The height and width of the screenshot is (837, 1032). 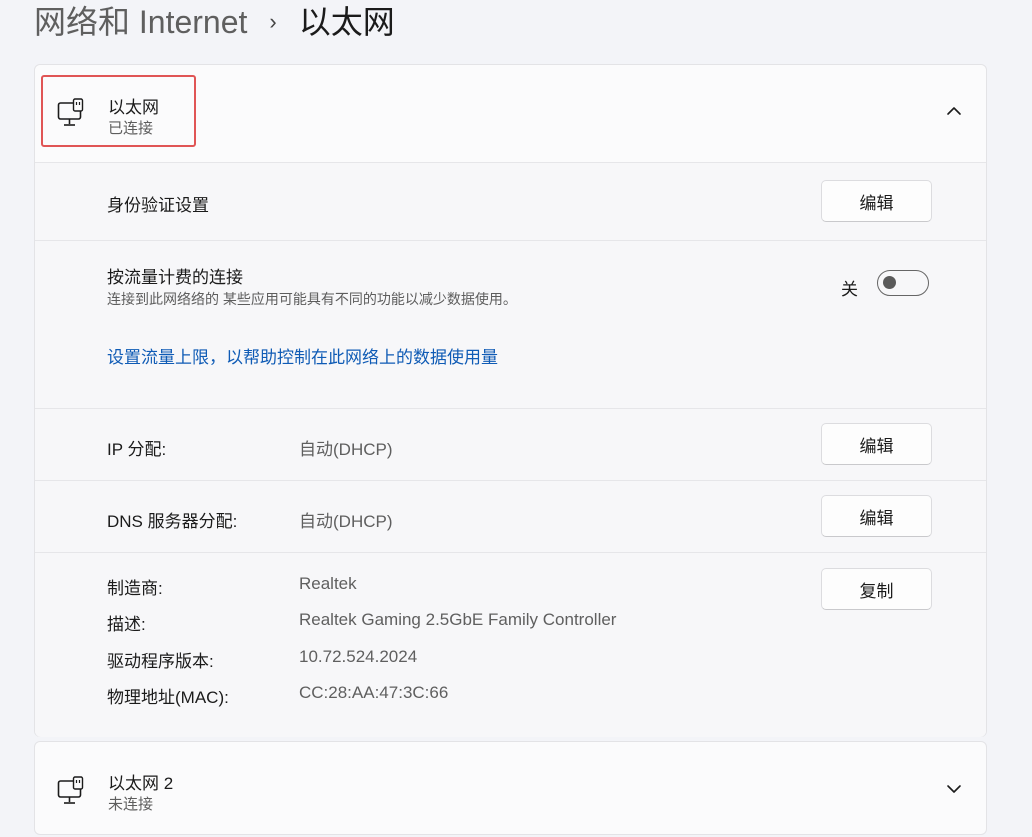 What do you see at coordinates (135, 588) in the screenshot?
I see `manufacturer-label: 制造商:` at bounding box center [135, 588].